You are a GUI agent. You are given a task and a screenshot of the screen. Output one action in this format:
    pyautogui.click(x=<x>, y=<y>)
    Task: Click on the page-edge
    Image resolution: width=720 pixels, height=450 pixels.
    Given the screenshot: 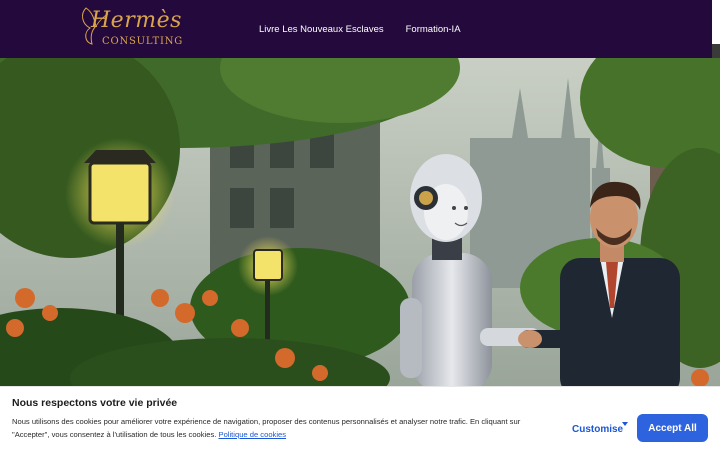 What is the action you would take?
    pyautogui.click(x=716, y=22)
    